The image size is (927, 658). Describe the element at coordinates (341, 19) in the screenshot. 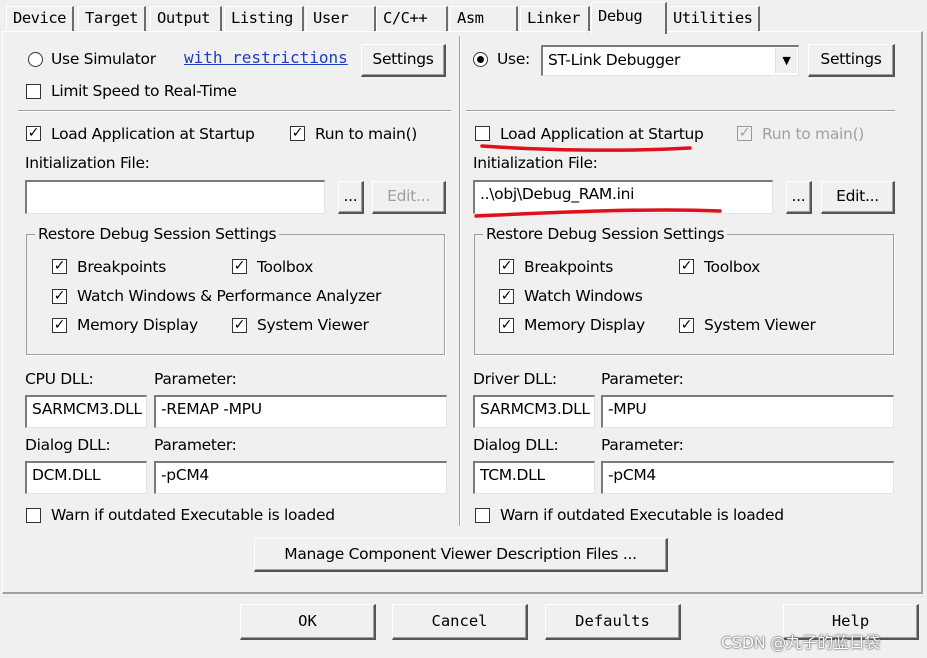

I see `tab-user: User` at that location.